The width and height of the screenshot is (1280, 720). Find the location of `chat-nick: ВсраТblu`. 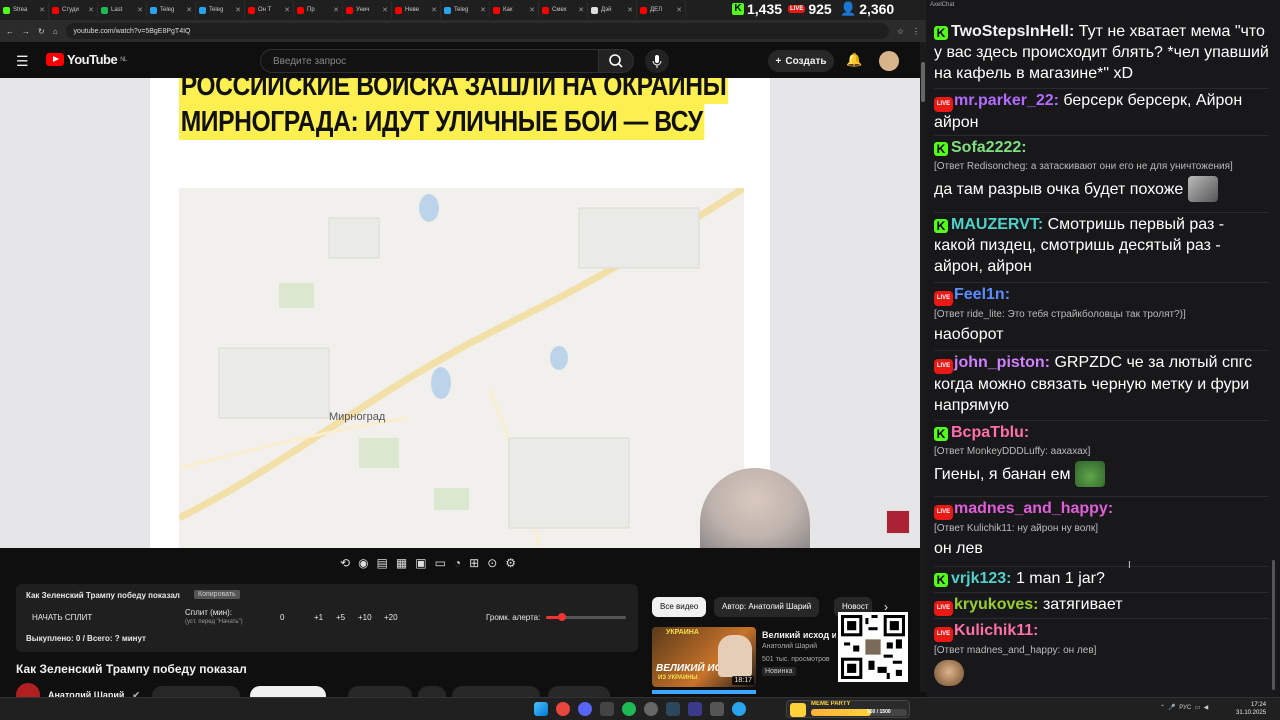

chat-nick: ВсраТblu is located at coordinates (987, 432).